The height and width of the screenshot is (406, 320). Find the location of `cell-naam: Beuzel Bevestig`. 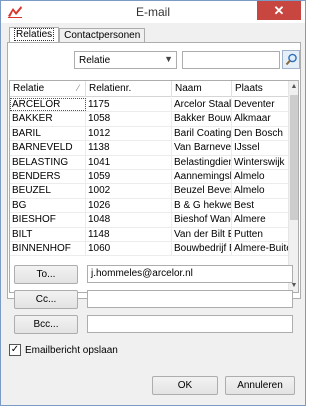

cell-naam: Beuzel Bevestig is located at coordinates (203, 191).